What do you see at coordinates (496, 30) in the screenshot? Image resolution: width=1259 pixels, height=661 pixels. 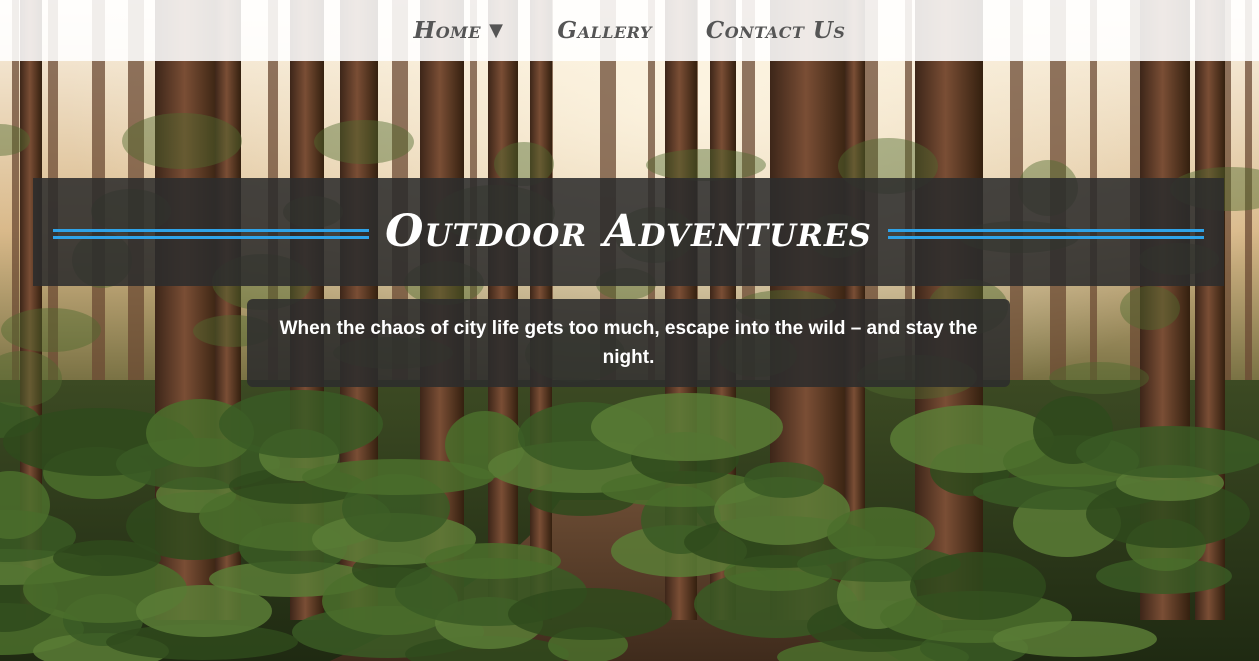 I see `dropdown-caret-icon: ▼` at bounding box center [496, 30].